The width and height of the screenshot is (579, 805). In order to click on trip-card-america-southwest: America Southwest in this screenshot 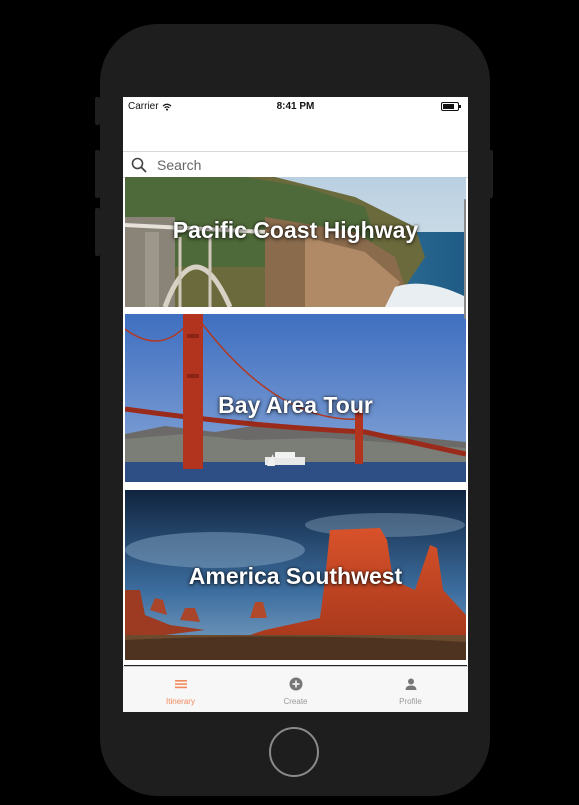, I will do `click(295, 575)`.